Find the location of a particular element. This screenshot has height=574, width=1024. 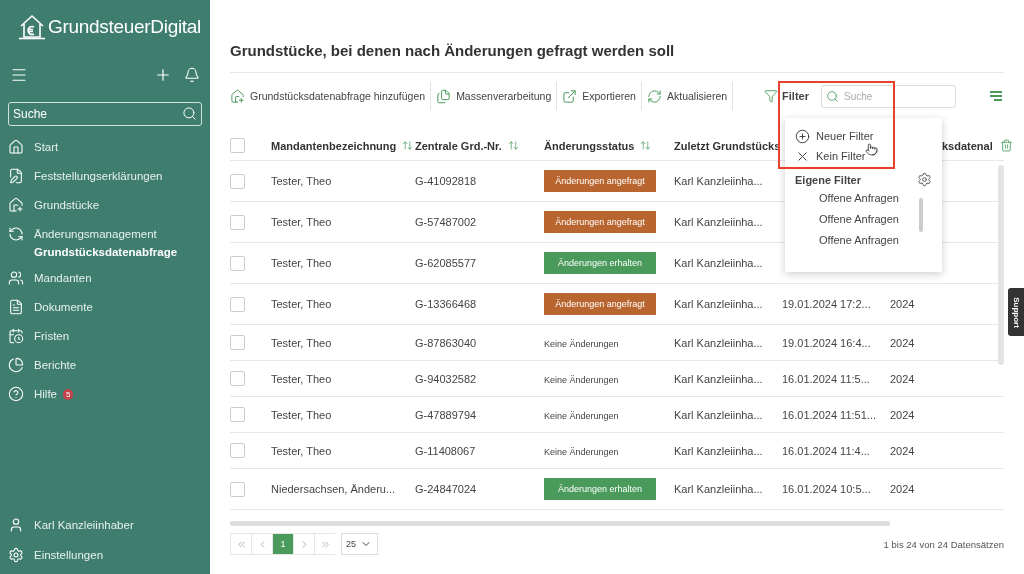

nav-subitem: Grundstücksdatenabfrage is located at coordinates (118, 252).